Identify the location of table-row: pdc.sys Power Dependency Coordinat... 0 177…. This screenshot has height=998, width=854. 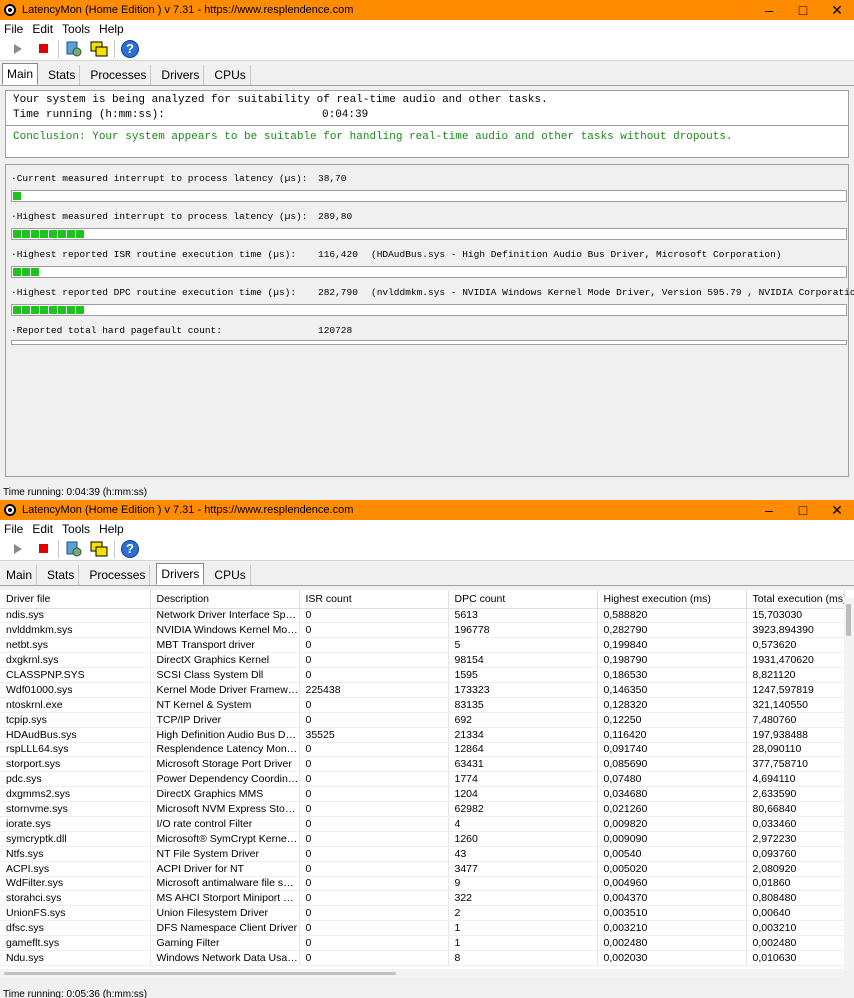
(422, 779).